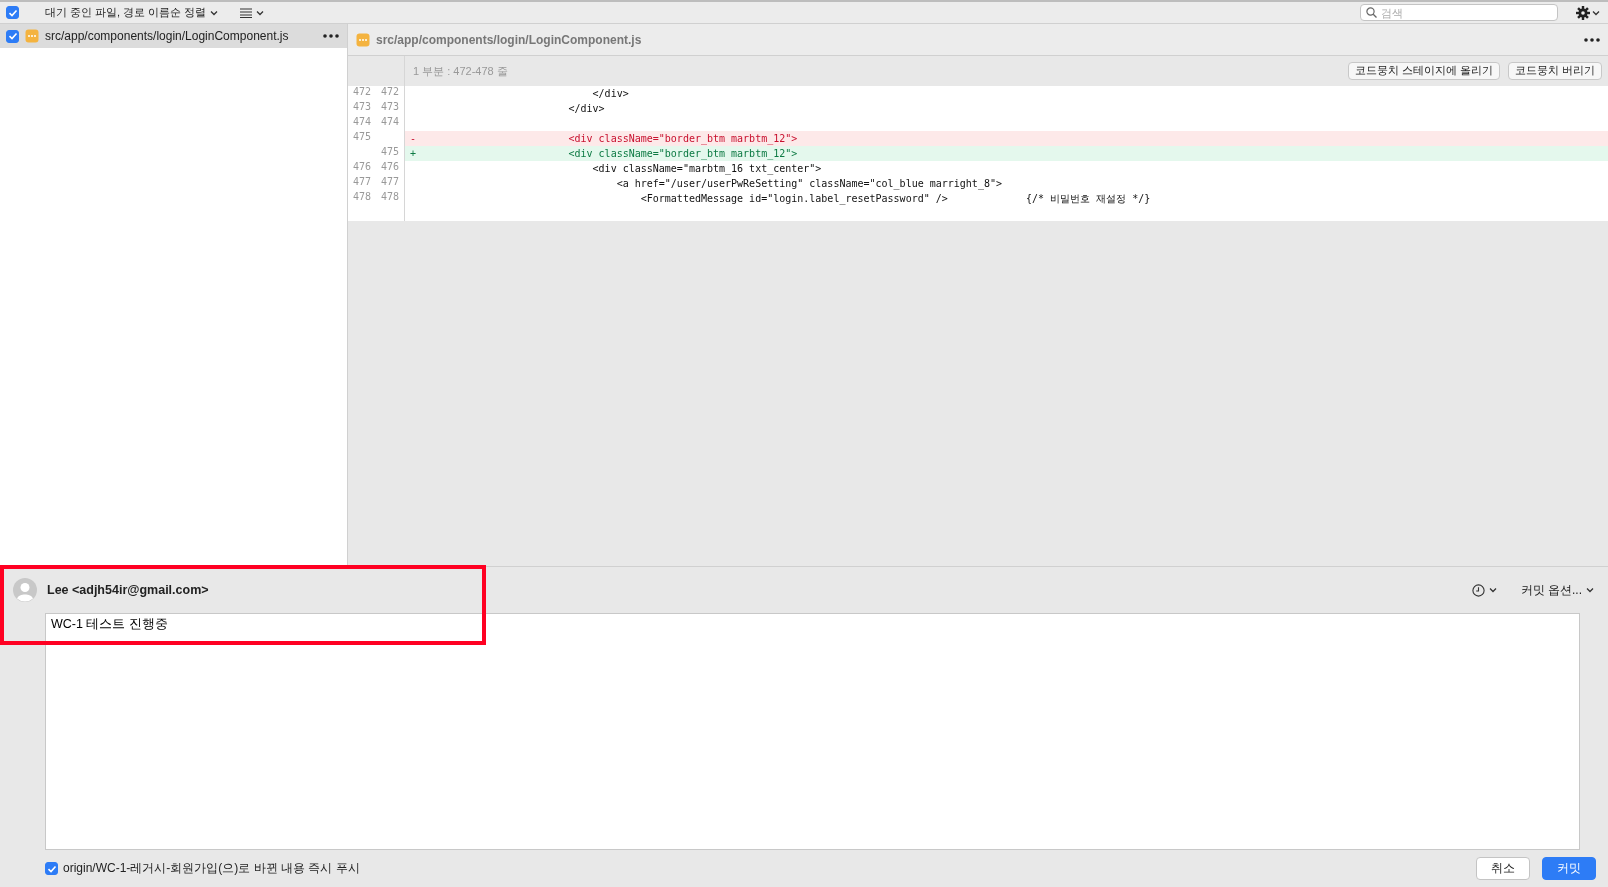 The height and width of the screenshot is (887, 1608). Describe the element at coordinates (1371, 12) in the screenshot. I see `search-icon` at that location.